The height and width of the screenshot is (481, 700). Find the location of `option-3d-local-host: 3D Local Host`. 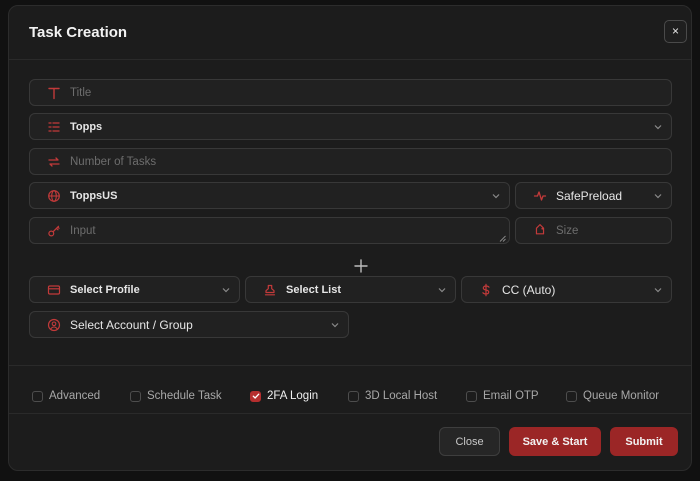

option-3d-local-host: 3D Local Host is located at coordinates (392, 396).